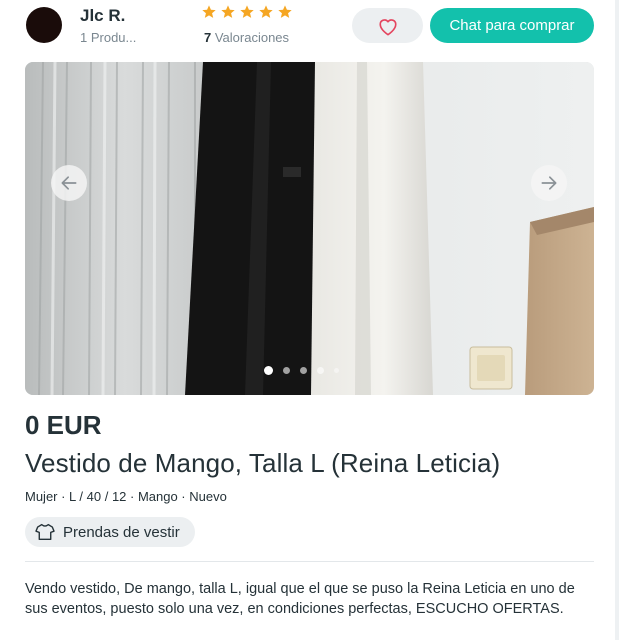 This screenshot has height=640, width=619. I want to click on carousel-pagination, so click(301, 370).